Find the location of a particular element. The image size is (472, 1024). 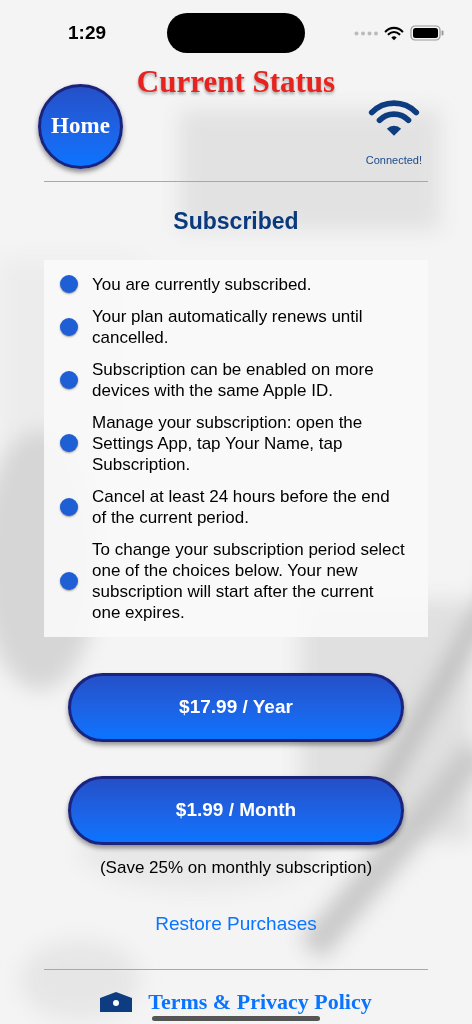

info-text: Your plan automatically renews until cancelled. is located at coordinates (228, 326).